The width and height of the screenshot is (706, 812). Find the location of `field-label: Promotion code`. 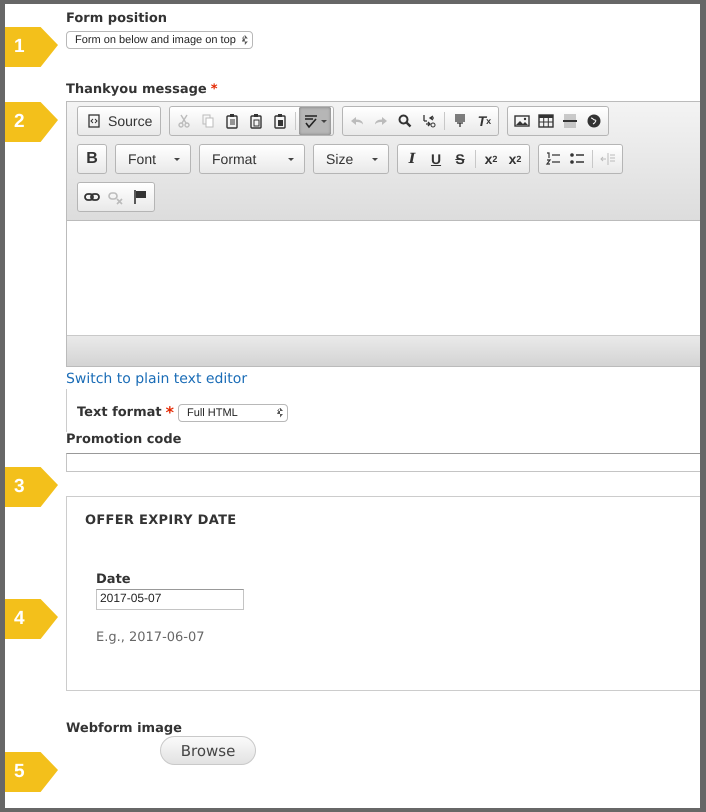

field-label: Promotion code is located at coordinates (124, 439).